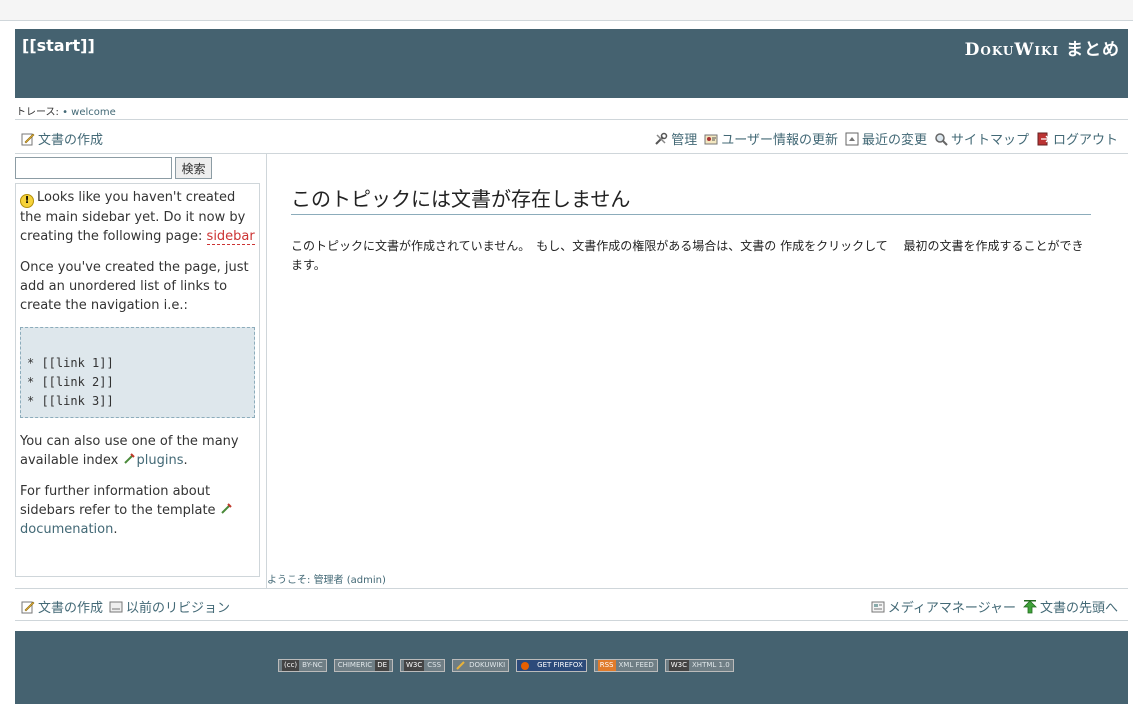  I want to click on badge-rss: RSS XML FEED, so click(625, 665).